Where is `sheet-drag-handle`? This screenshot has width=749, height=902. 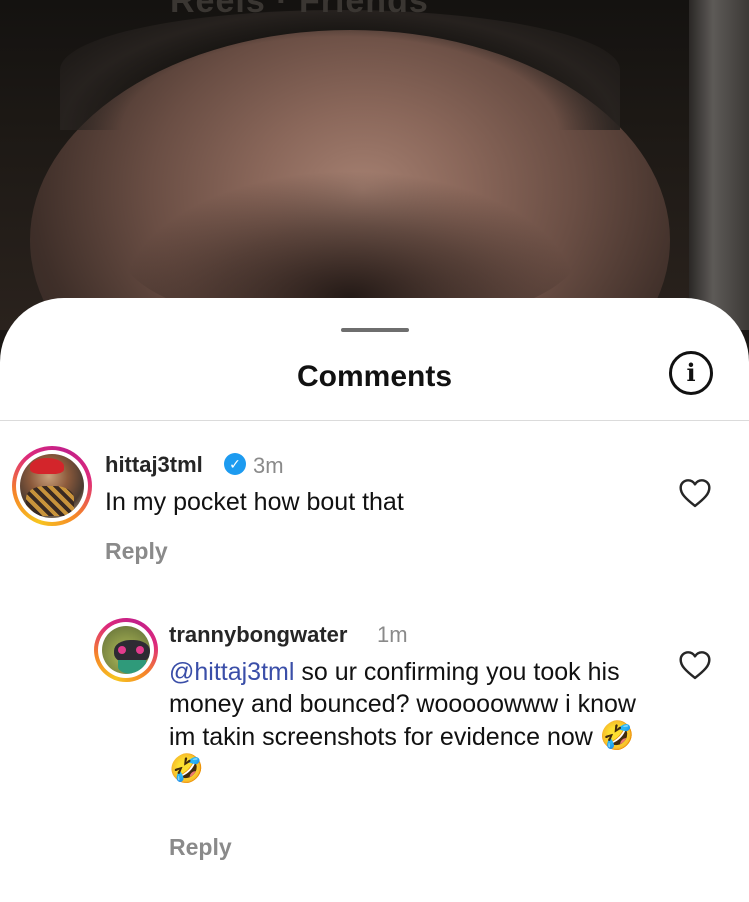
sheet-drag-handle is located at coordinates (375, 330).